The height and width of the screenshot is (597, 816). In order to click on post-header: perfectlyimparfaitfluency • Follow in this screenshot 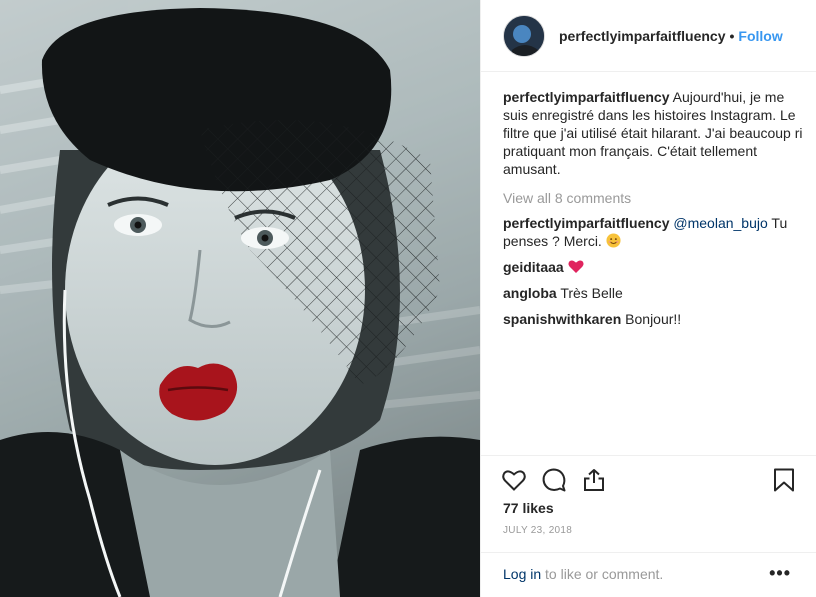, I will do `click(648, 36)`.